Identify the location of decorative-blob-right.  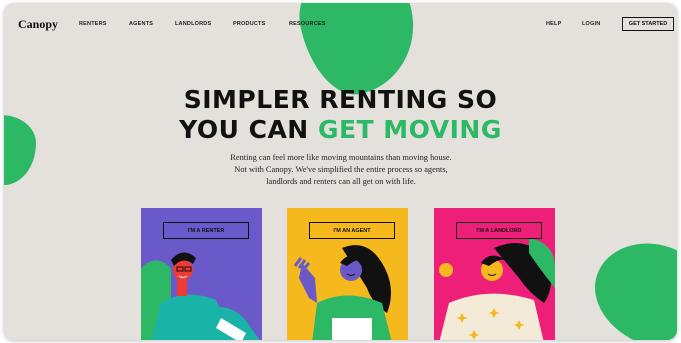
(628, 283).